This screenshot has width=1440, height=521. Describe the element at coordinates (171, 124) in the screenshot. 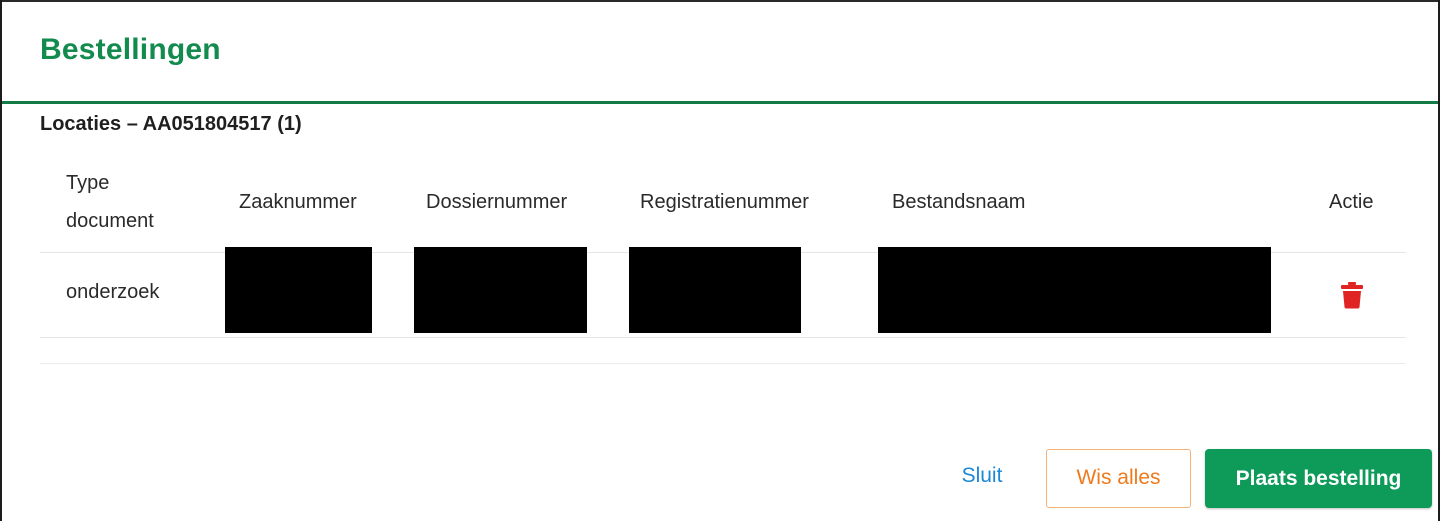

I see `locations-section-title: Locaties – AA051804517 (1)` at that location.